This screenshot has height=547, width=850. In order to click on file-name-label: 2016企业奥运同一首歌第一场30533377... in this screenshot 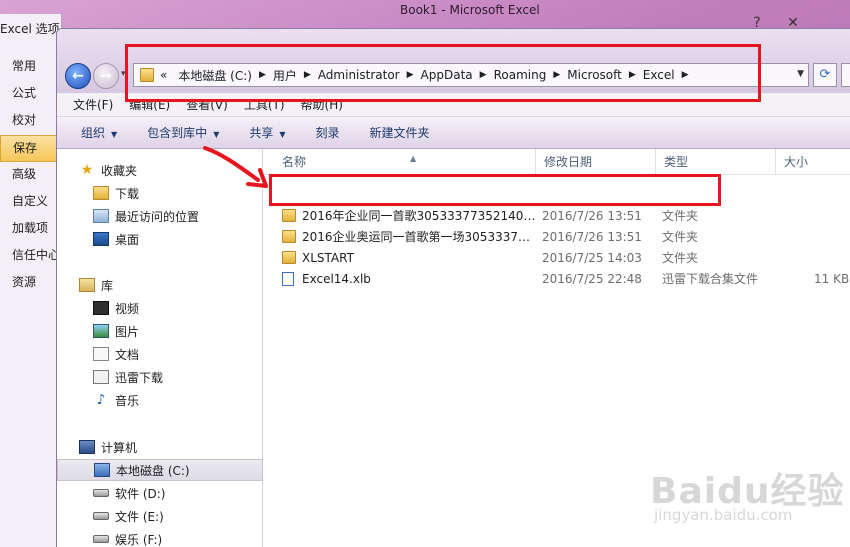, I will do `click(419, 237)`.